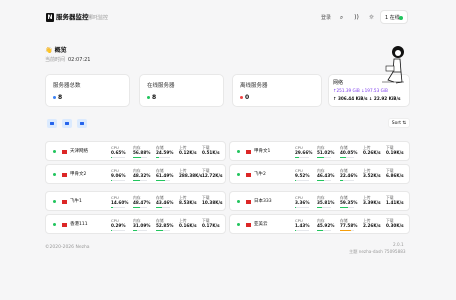 This screenshot has height=300, width=456. I want to click on server-name: 甲骨文2, so click(78, 174).